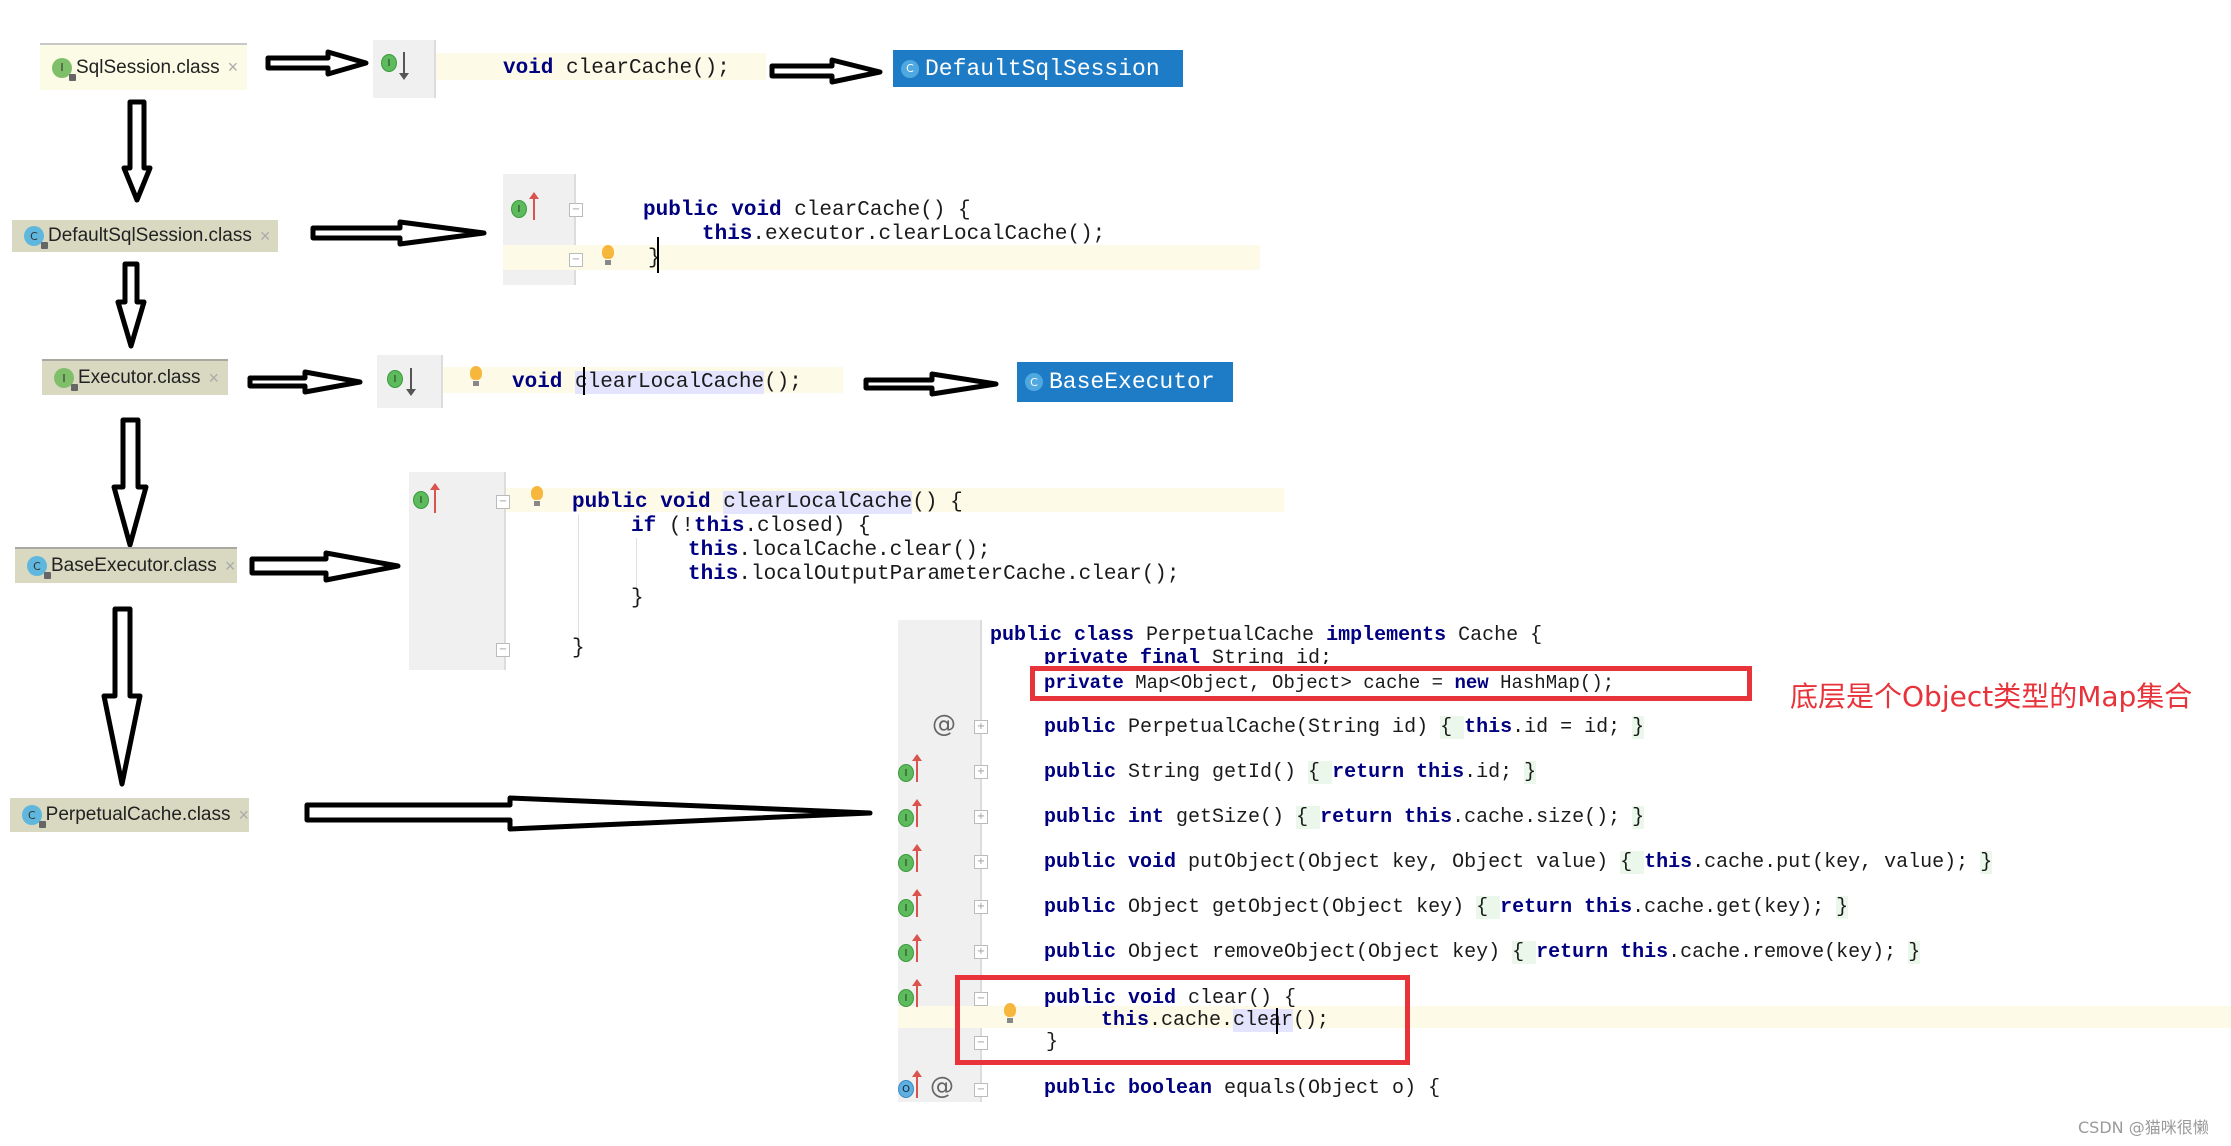 The width and height of the screenshot is (2231, 1146). What do you see at coordinates (138, 814) in the screenshot?
I see `tab-label: PerpetualCache.class` at bounding box center [138, 814].